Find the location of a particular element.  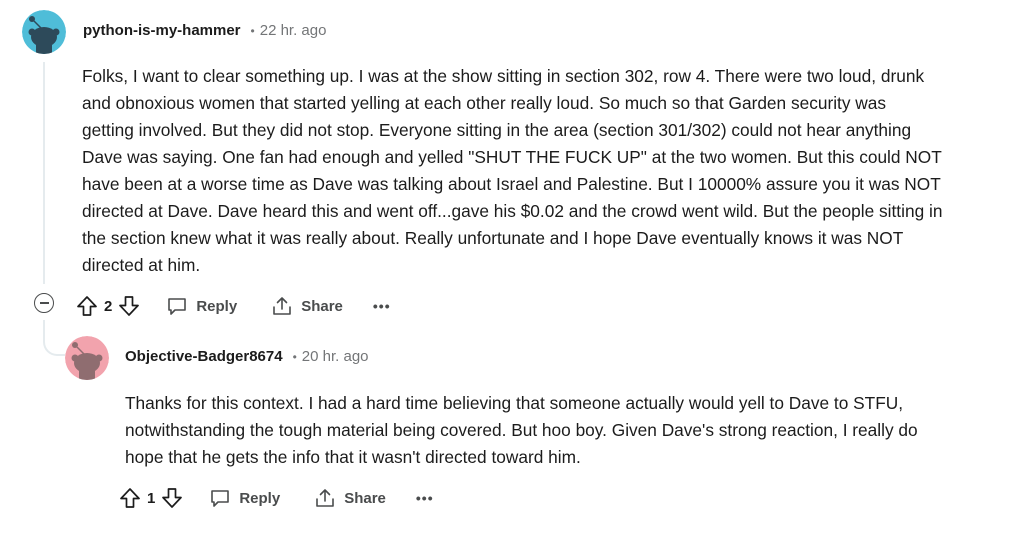

comment-actions: 2 Reply Share ••• is located at coordinates (233, 306).